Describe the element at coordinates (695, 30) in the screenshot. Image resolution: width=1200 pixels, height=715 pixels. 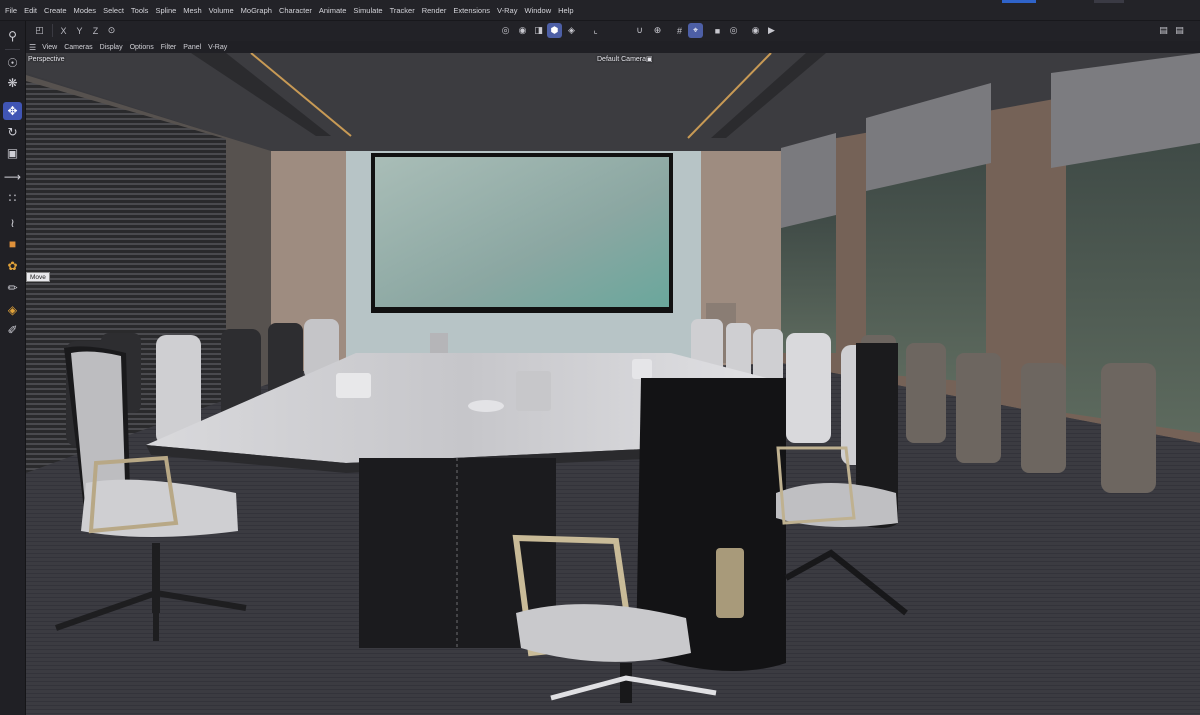
I see `snap-settings-icon: ⌖` at that location.